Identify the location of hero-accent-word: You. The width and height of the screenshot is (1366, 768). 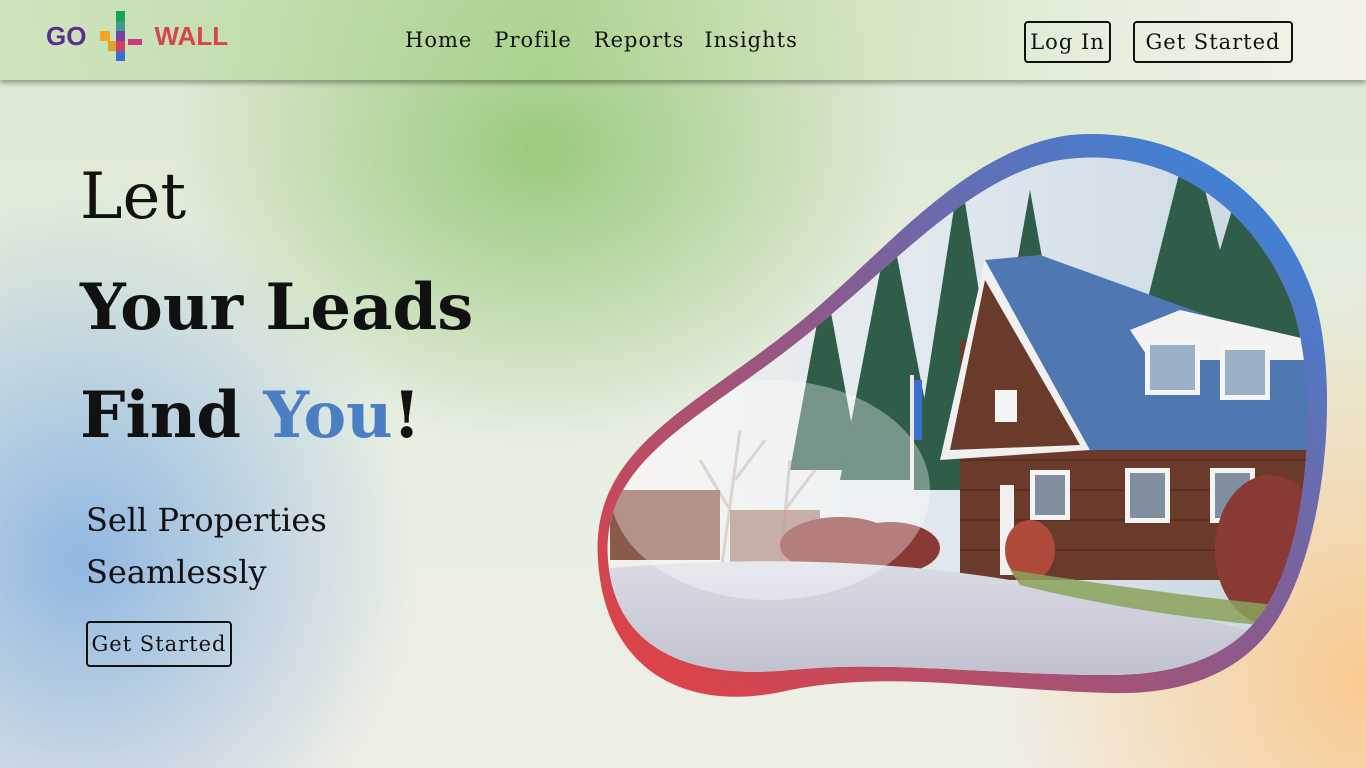
(328, 415).